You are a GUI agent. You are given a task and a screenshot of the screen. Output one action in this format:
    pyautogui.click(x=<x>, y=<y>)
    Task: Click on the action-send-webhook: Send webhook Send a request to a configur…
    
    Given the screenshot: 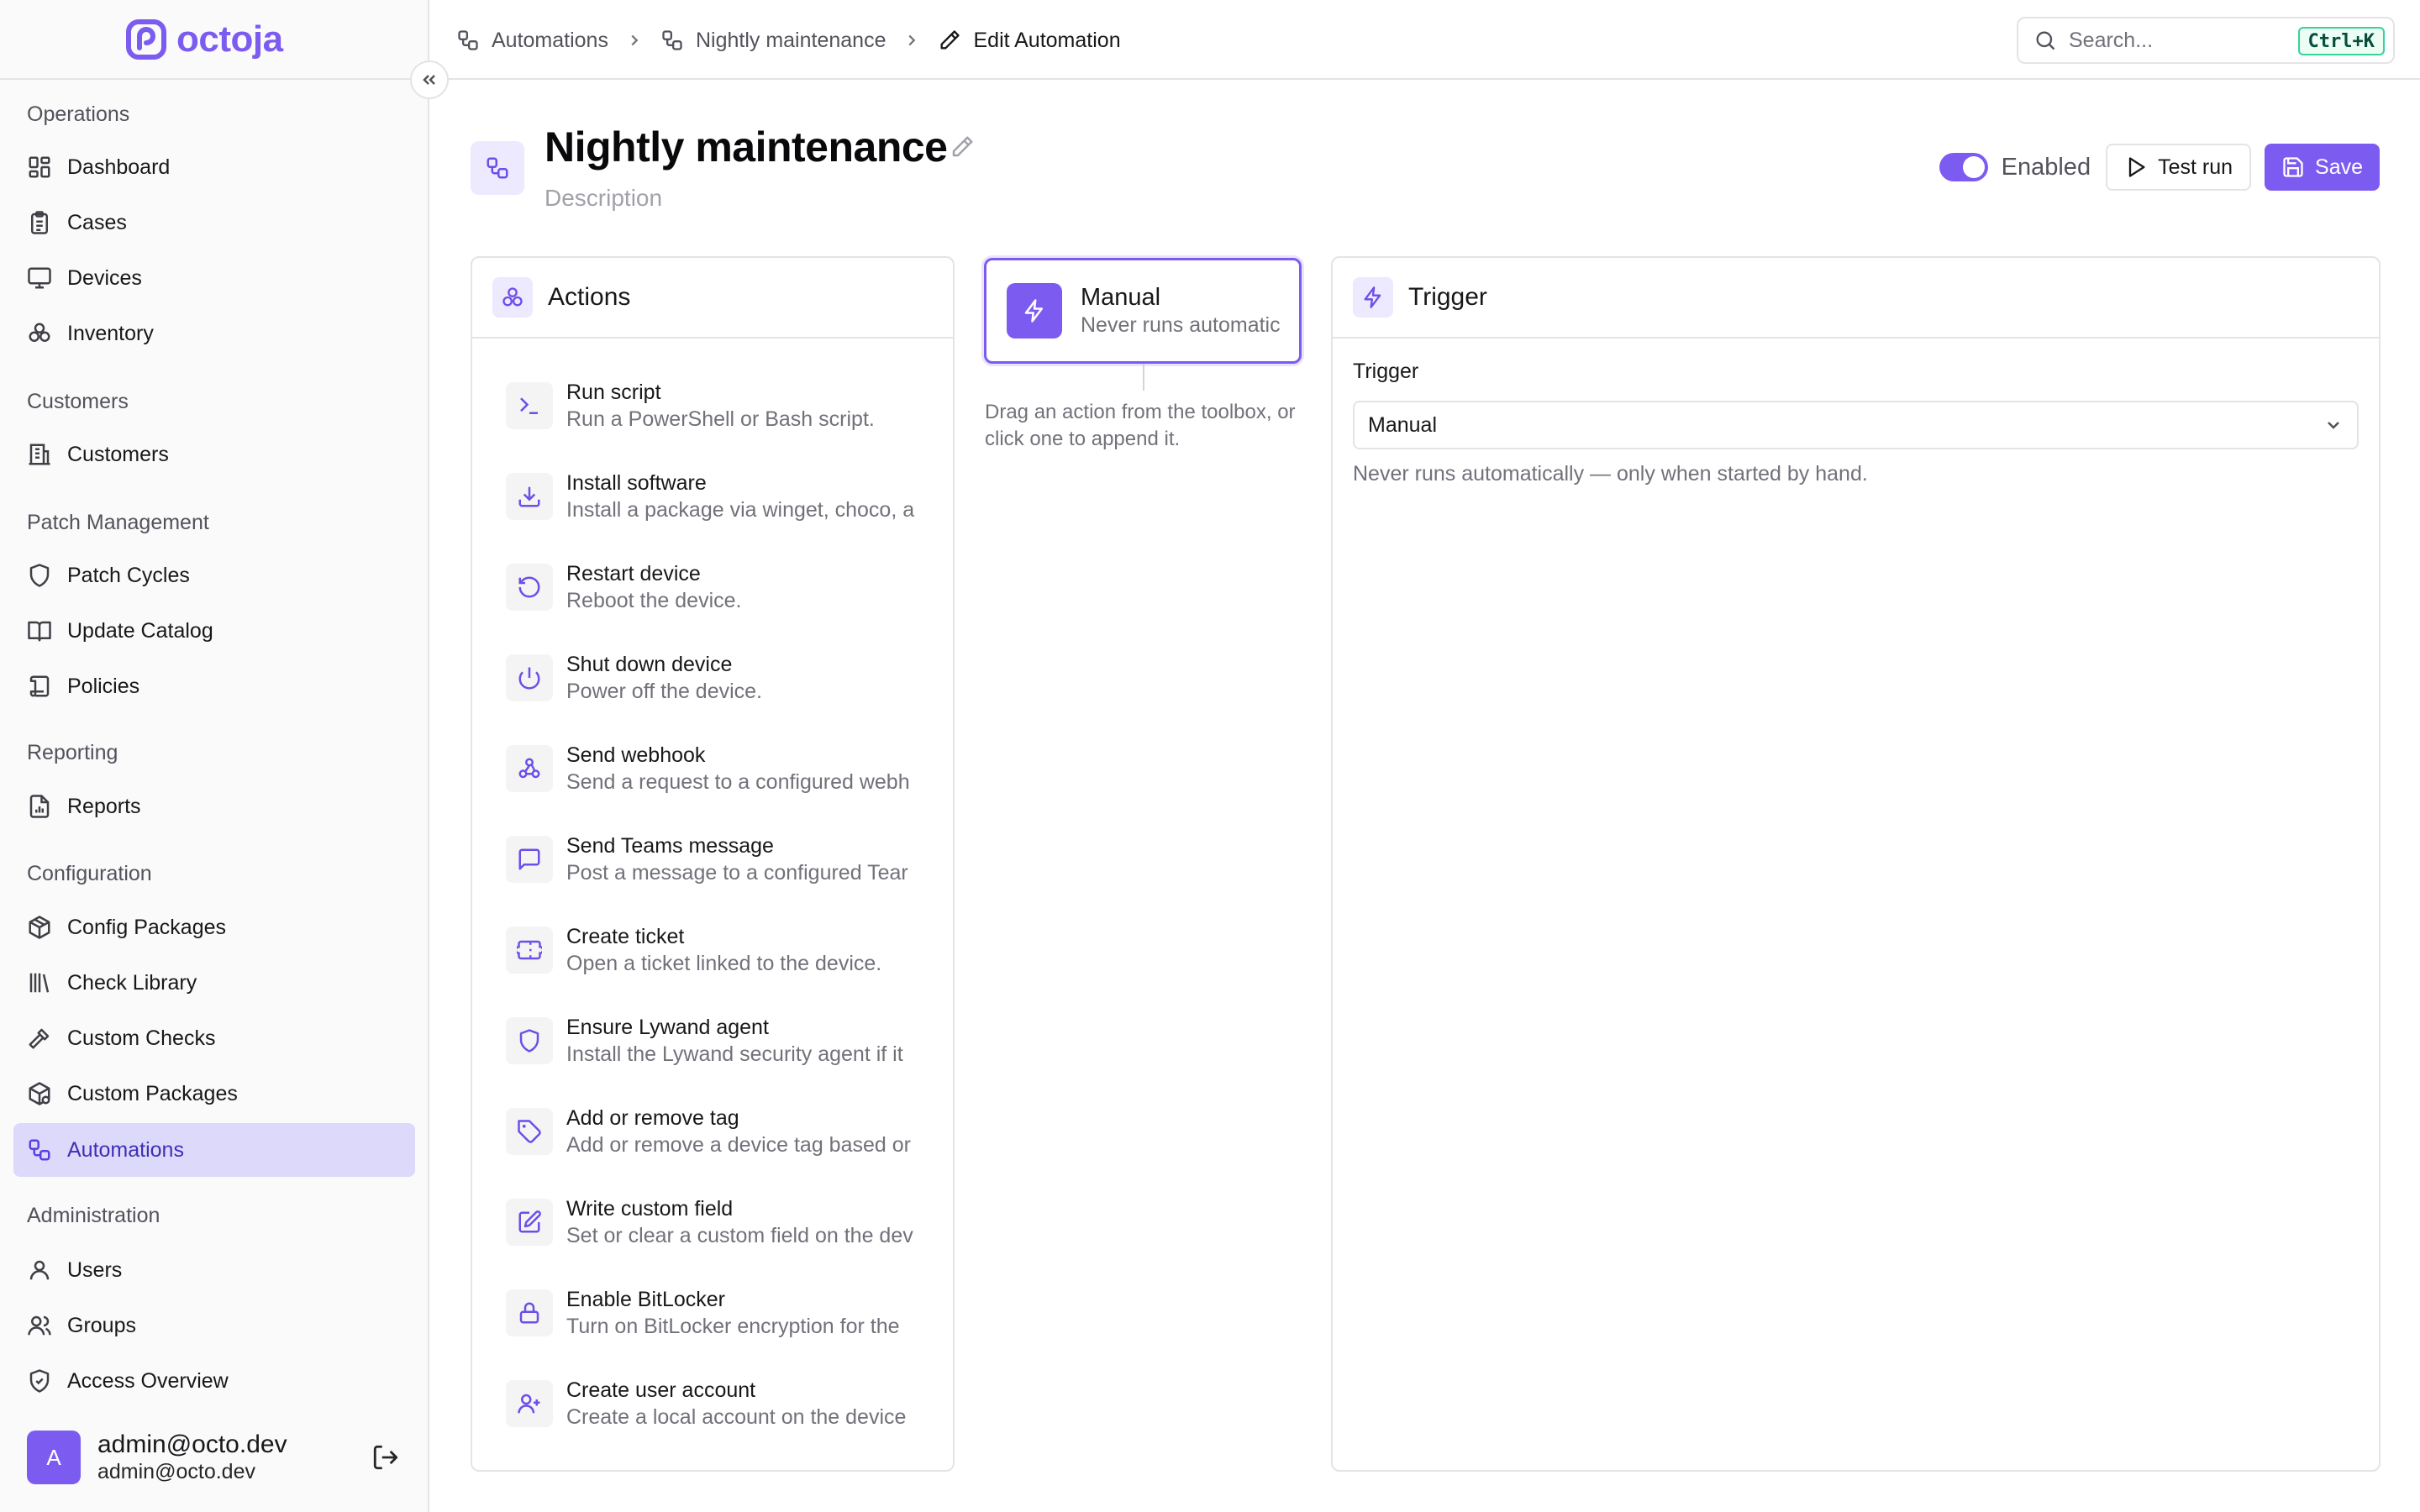 What is the action you would take?
    pyautogui.click(x=724, y=768)
    